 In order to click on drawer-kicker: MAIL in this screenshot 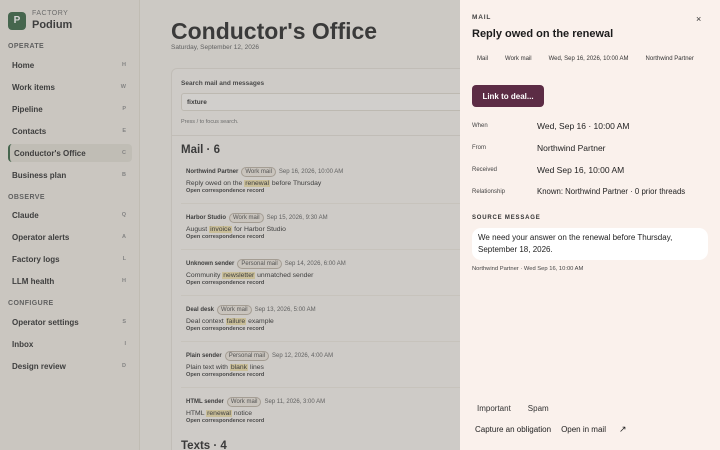, I will do `click(482, 17)`.